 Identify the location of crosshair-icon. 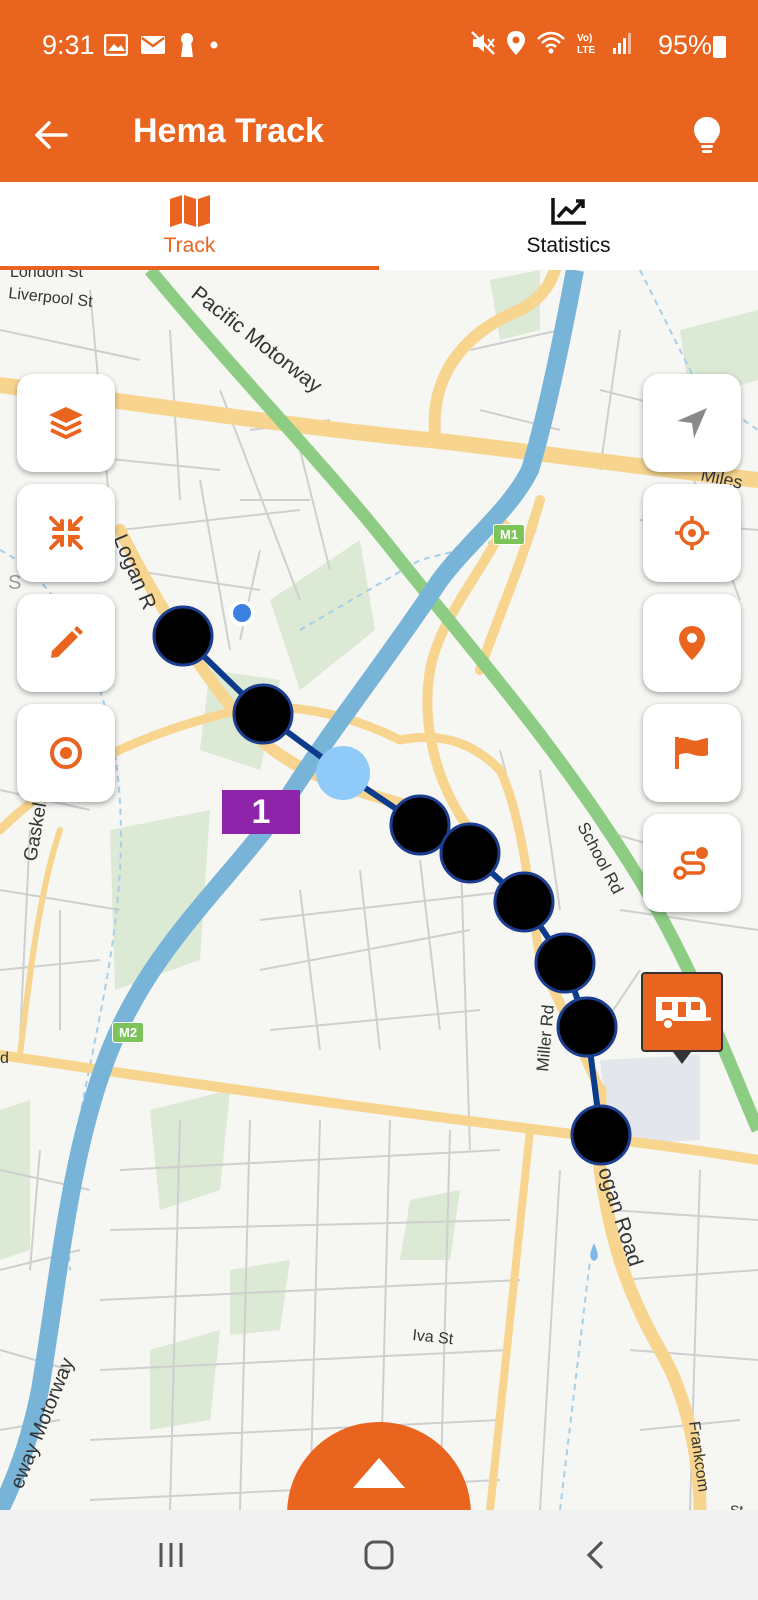
(692, 533).